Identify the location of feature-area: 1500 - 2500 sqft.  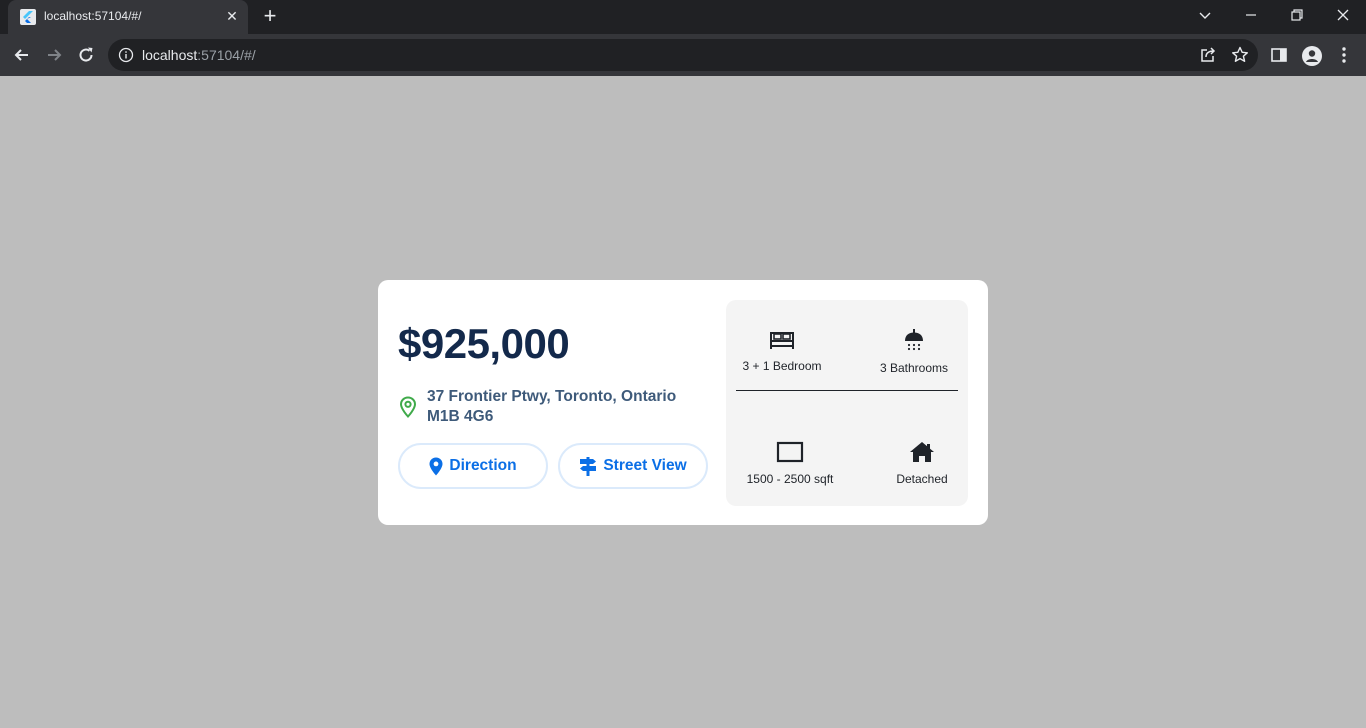
(790, 463).